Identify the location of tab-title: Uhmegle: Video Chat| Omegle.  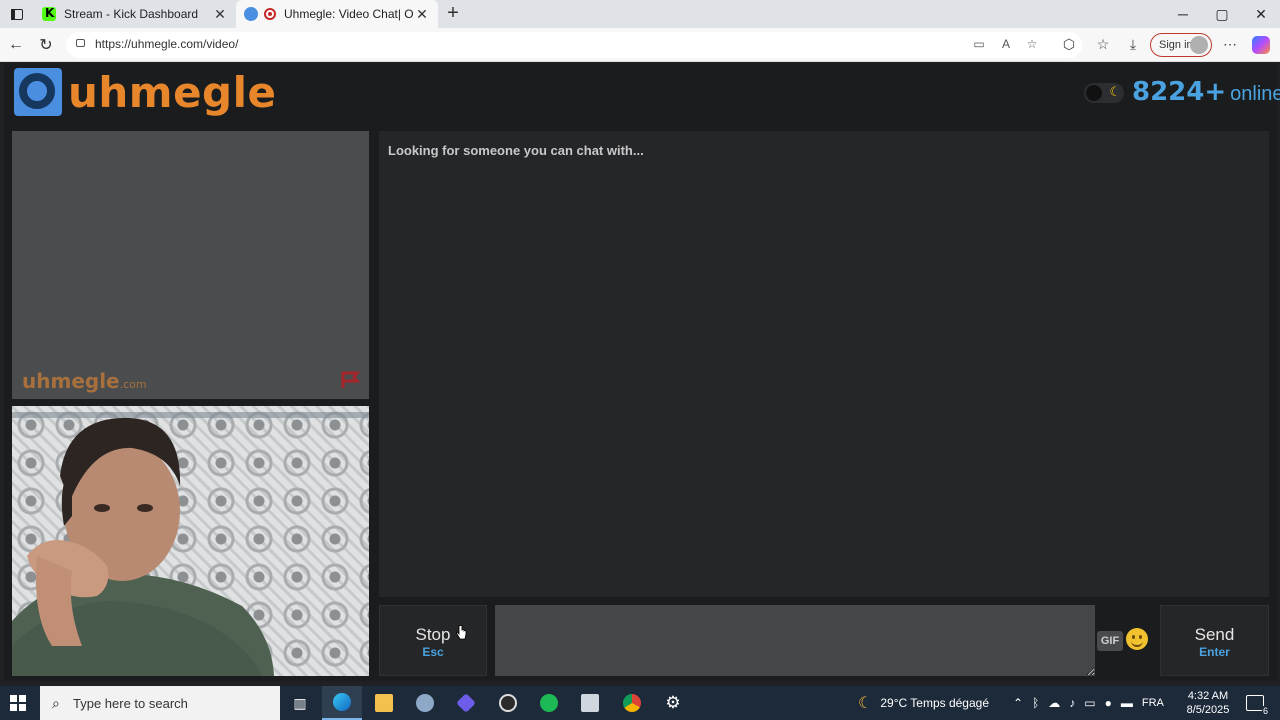
(349, 14).